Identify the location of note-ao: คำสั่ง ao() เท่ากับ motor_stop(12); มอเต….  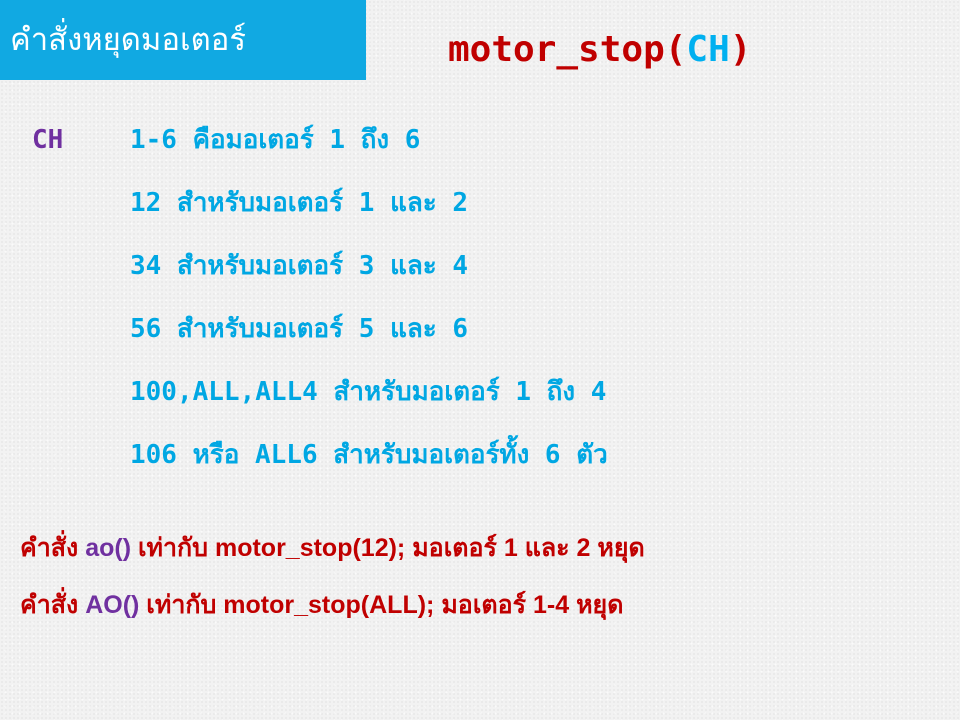
(332, 554).